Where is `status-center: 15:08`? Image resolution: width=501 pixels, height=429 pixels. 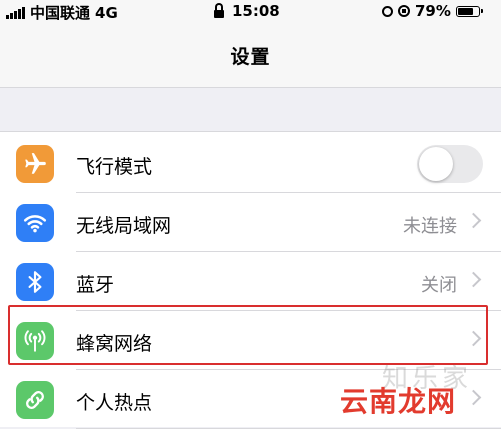 status-center: 15:08 is located at coordinates (247, 11).